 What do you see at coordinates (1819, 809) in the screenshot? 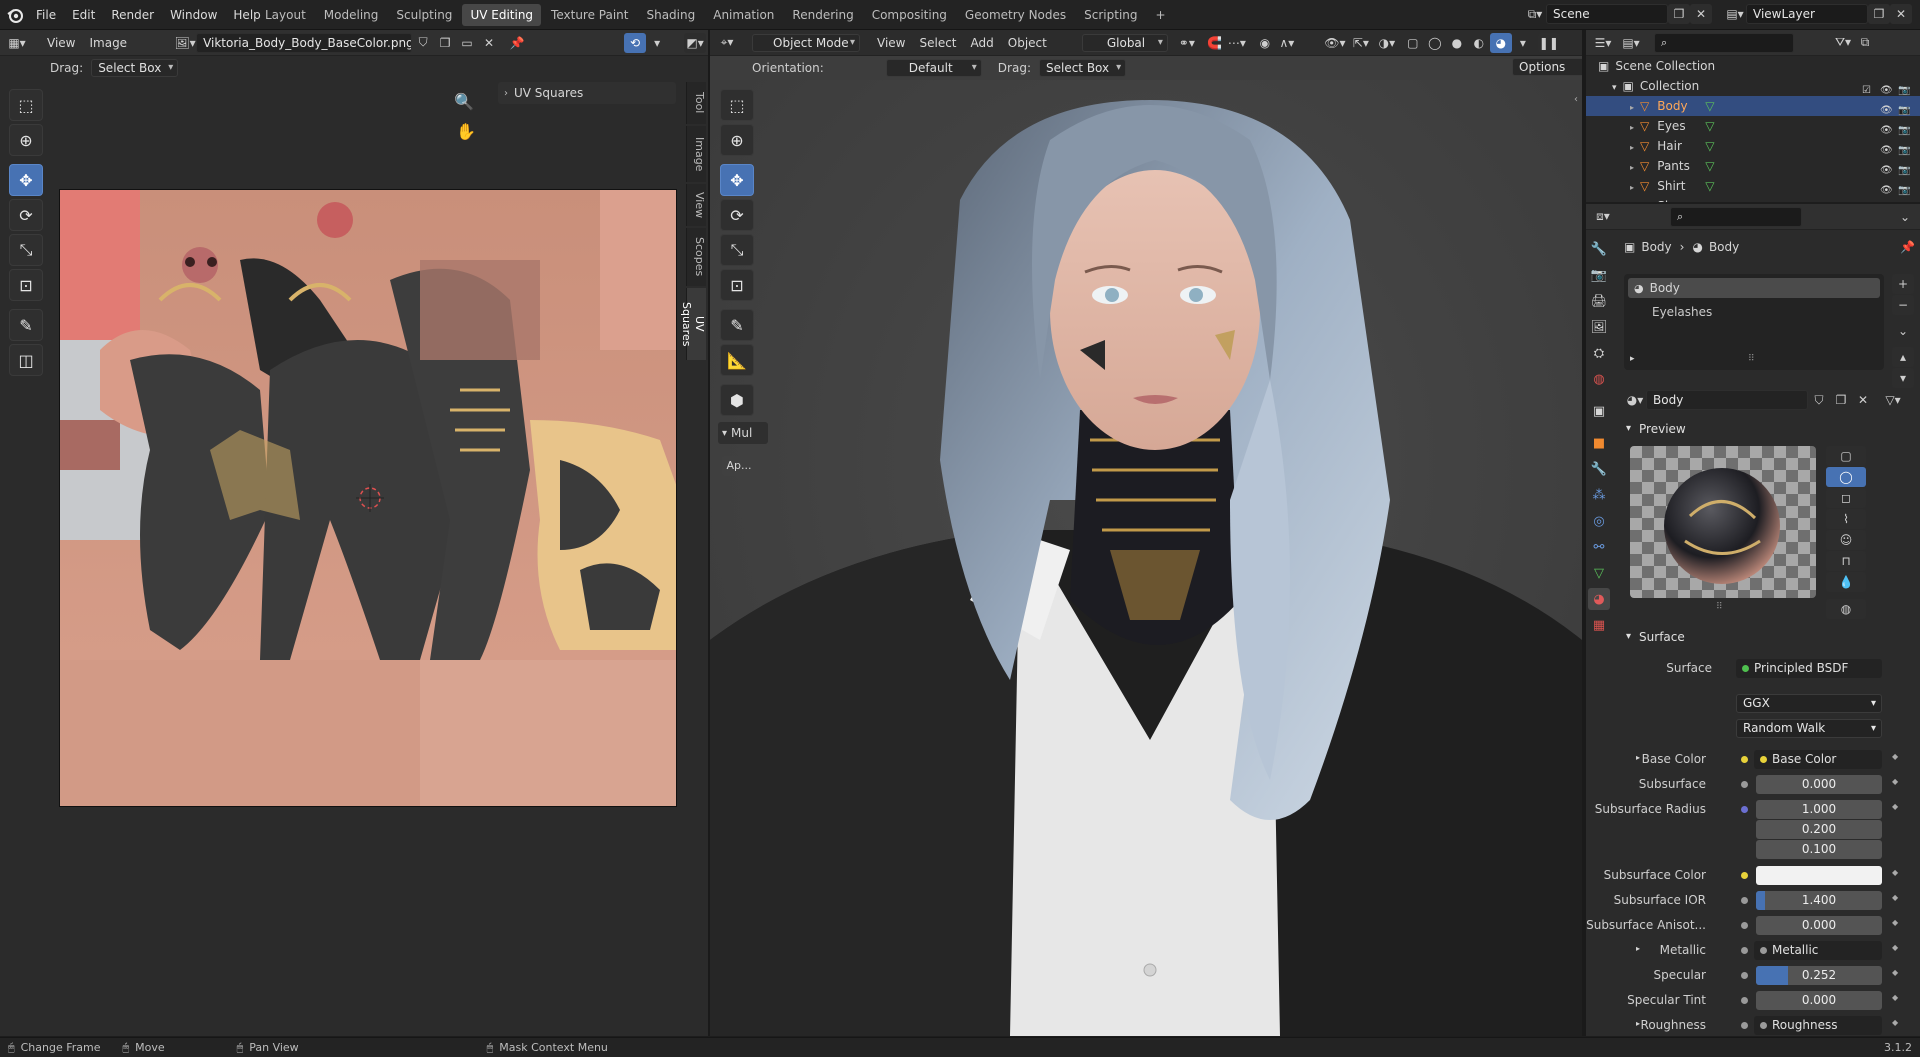
I see `vector-component-field: 1.000` at bounding box center [1819, 809].